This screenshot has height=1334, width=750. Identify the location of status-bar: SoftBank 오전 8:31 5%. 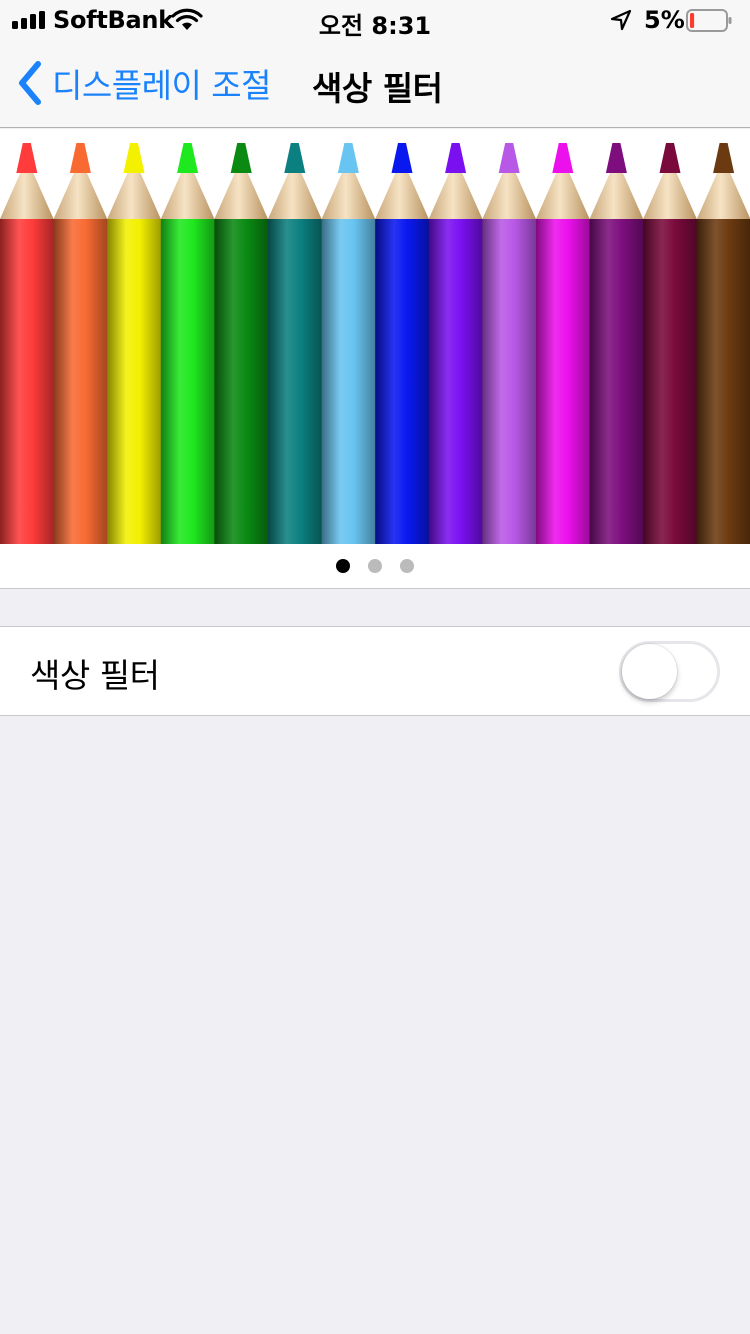
(375, 20).